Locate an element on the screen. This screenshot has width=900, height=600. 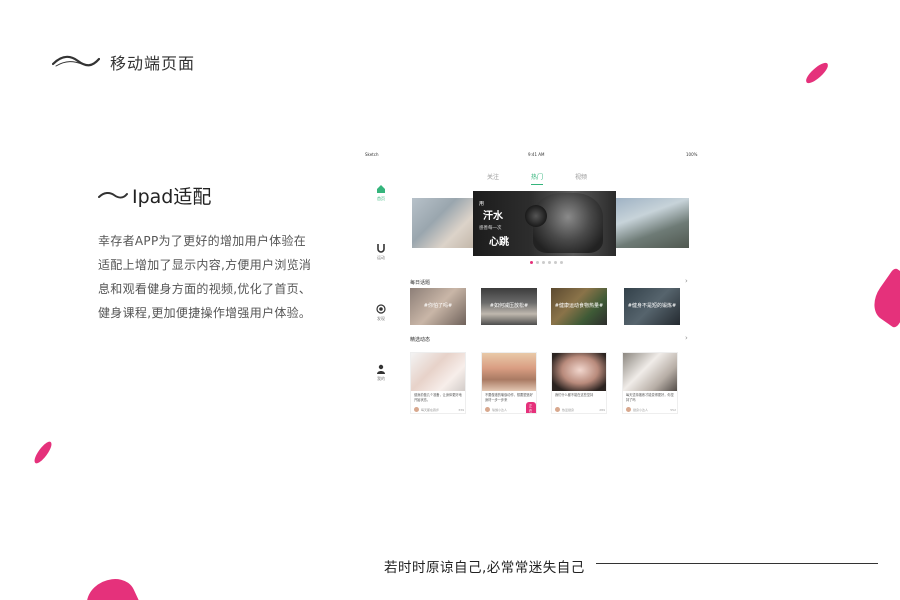
post-text: 不要做错的瑜伽动作，想要塑造好身材一步一步来 is located at coordinates (509, 397).